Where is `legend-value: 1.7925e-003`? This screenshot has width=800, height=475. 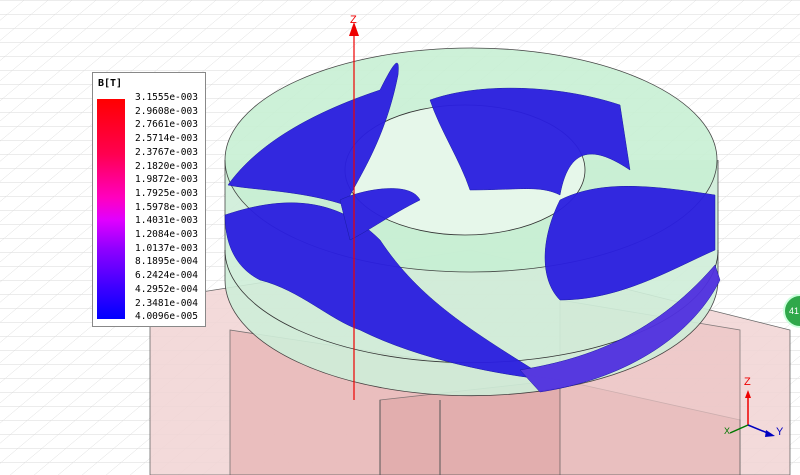 legend-value: 1.7925e-003 is located at coordinates (166, 193).